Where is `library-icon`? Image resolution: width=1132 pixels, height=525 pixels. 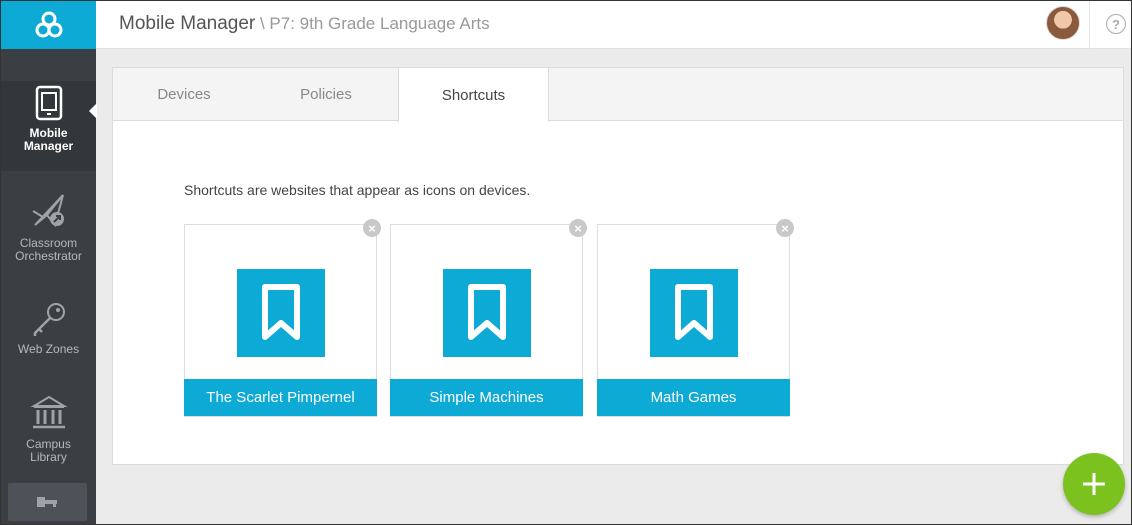
library-icon is located at coordinates (48, 412).